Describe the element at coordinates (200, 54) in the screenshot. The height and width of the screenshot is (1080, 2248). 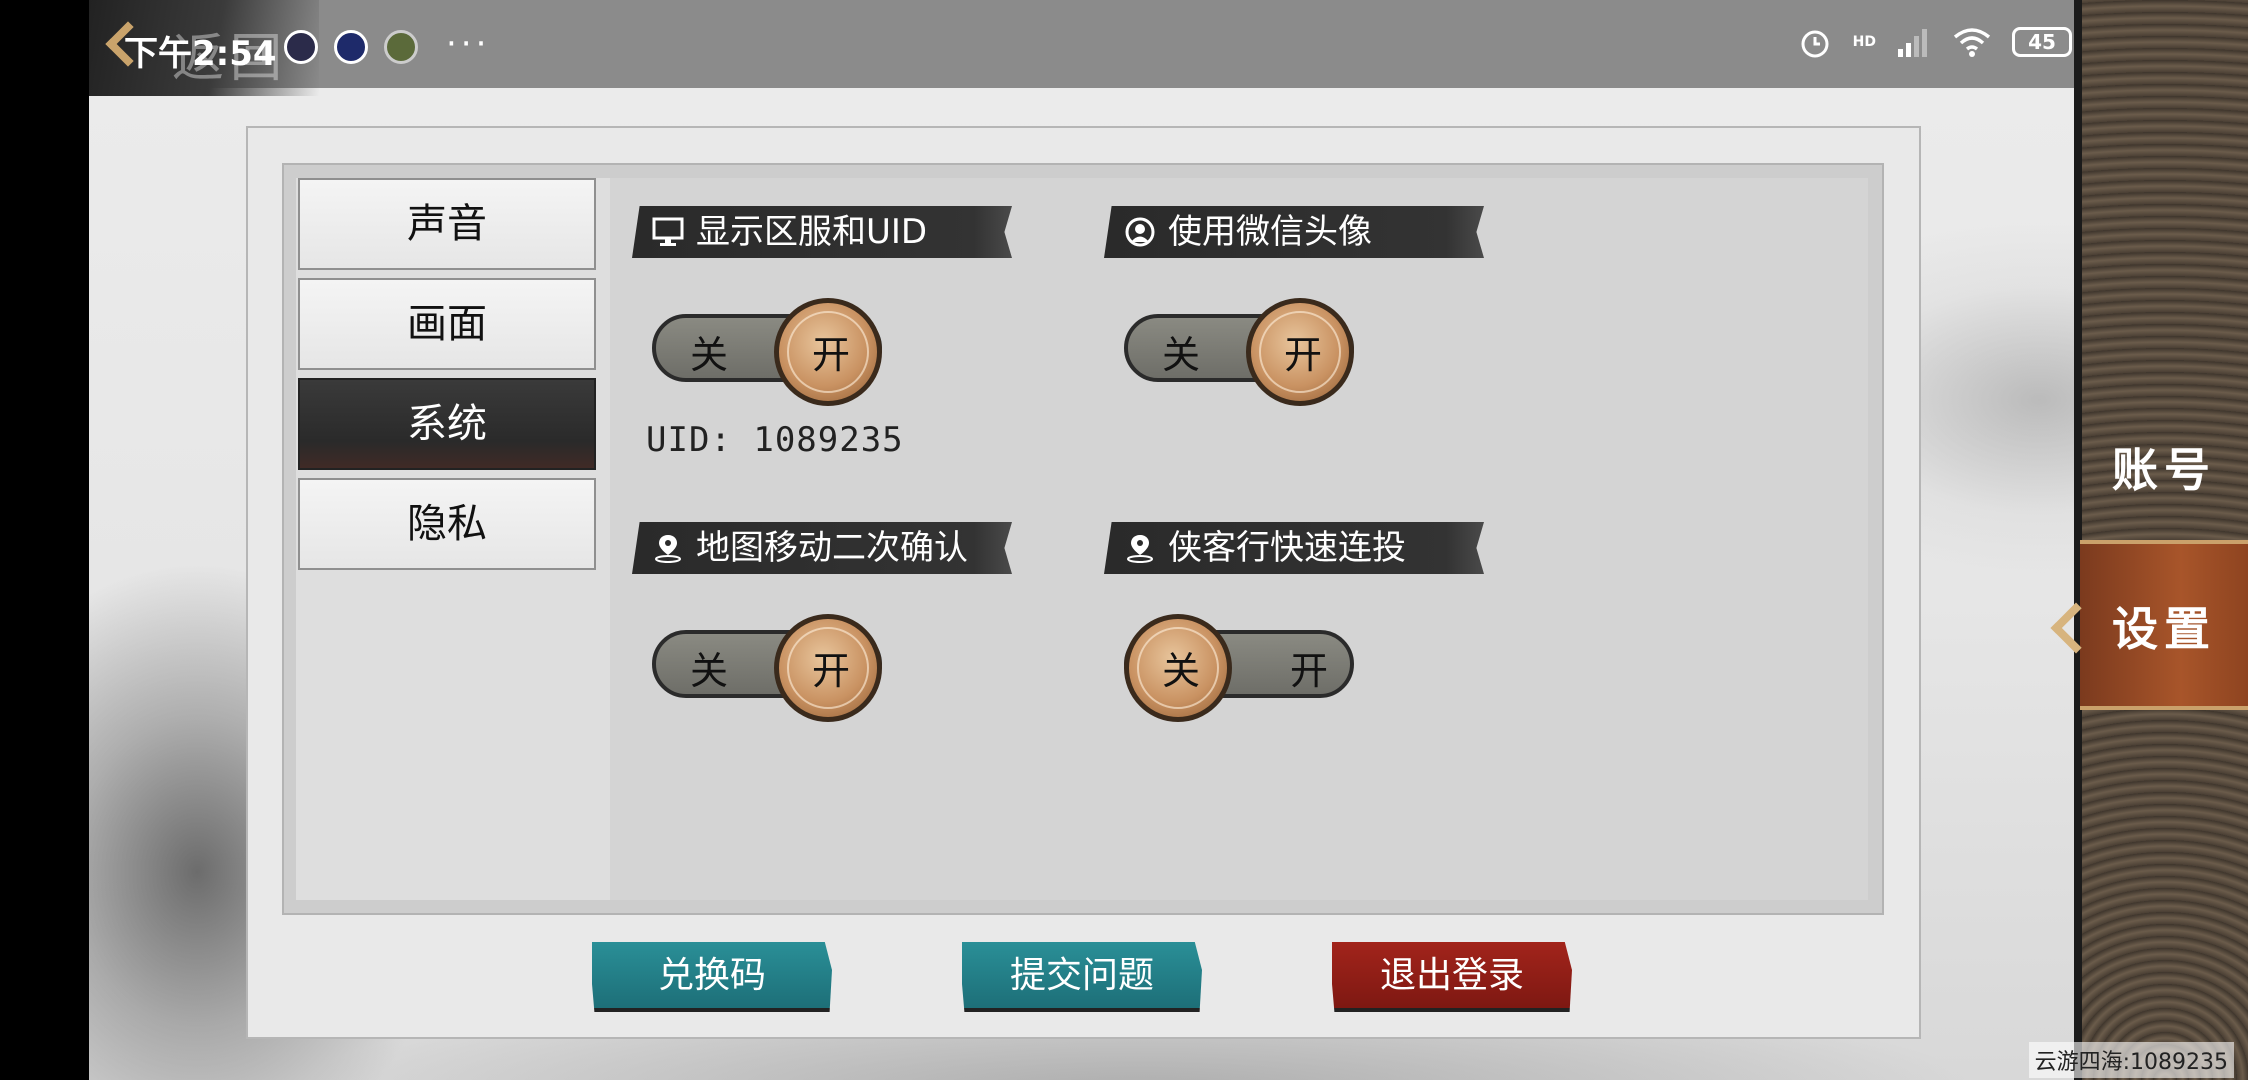
I see `status-time: 下午2:54` at that location.